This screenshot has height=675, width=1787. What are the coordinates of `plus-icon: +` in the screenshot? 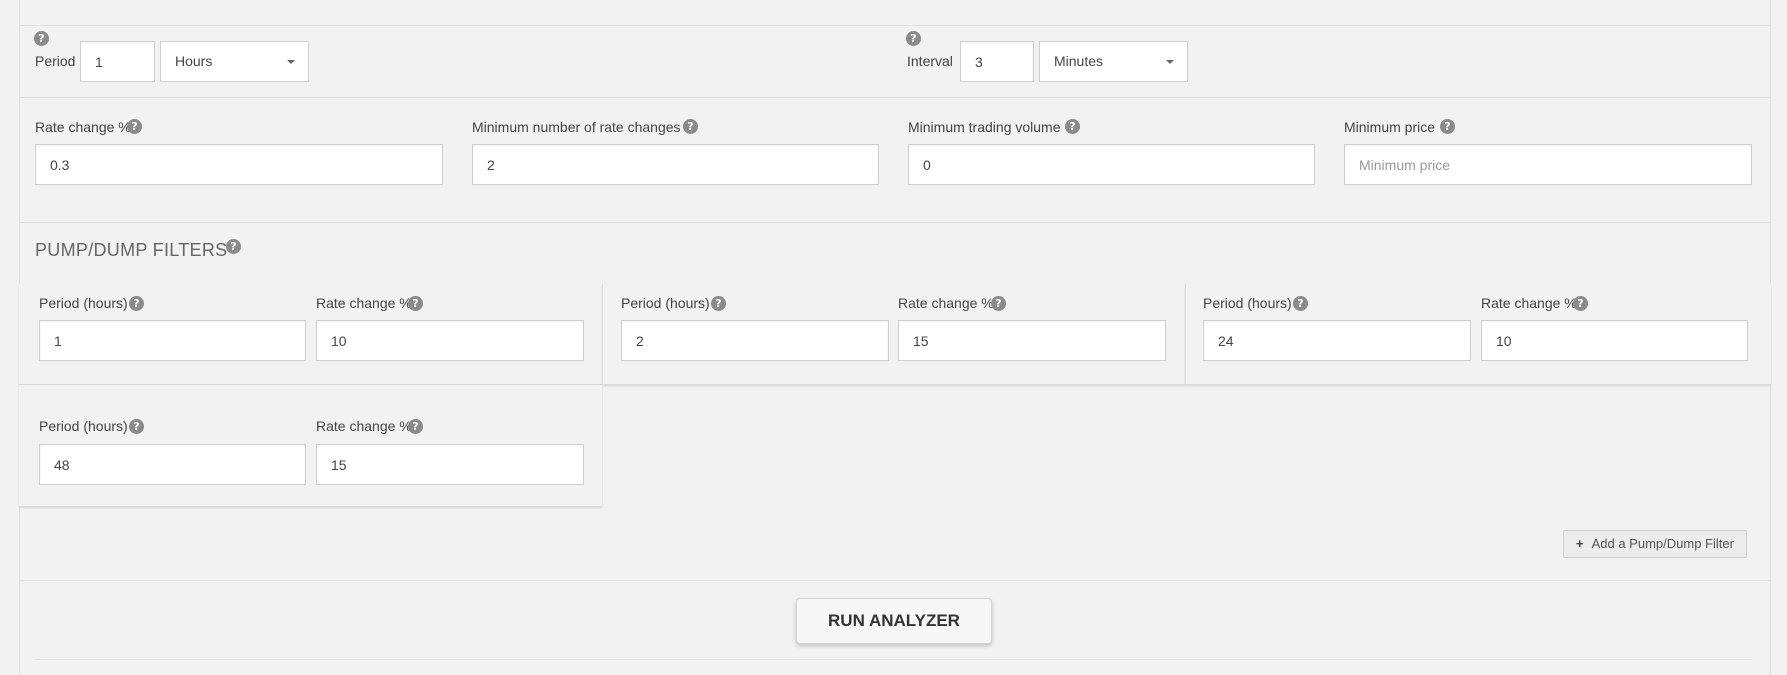 It's located at (1580, 543).